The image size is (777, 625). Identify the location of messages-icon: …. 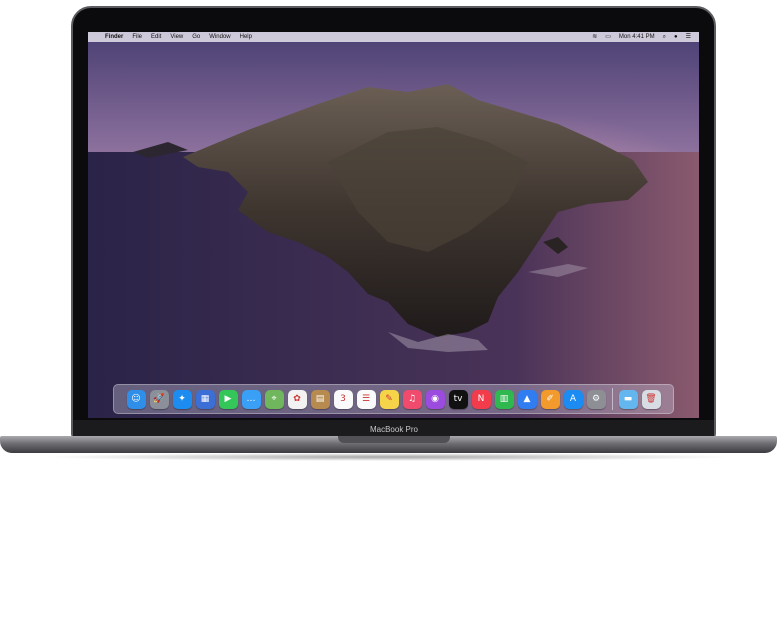
(251, 399).